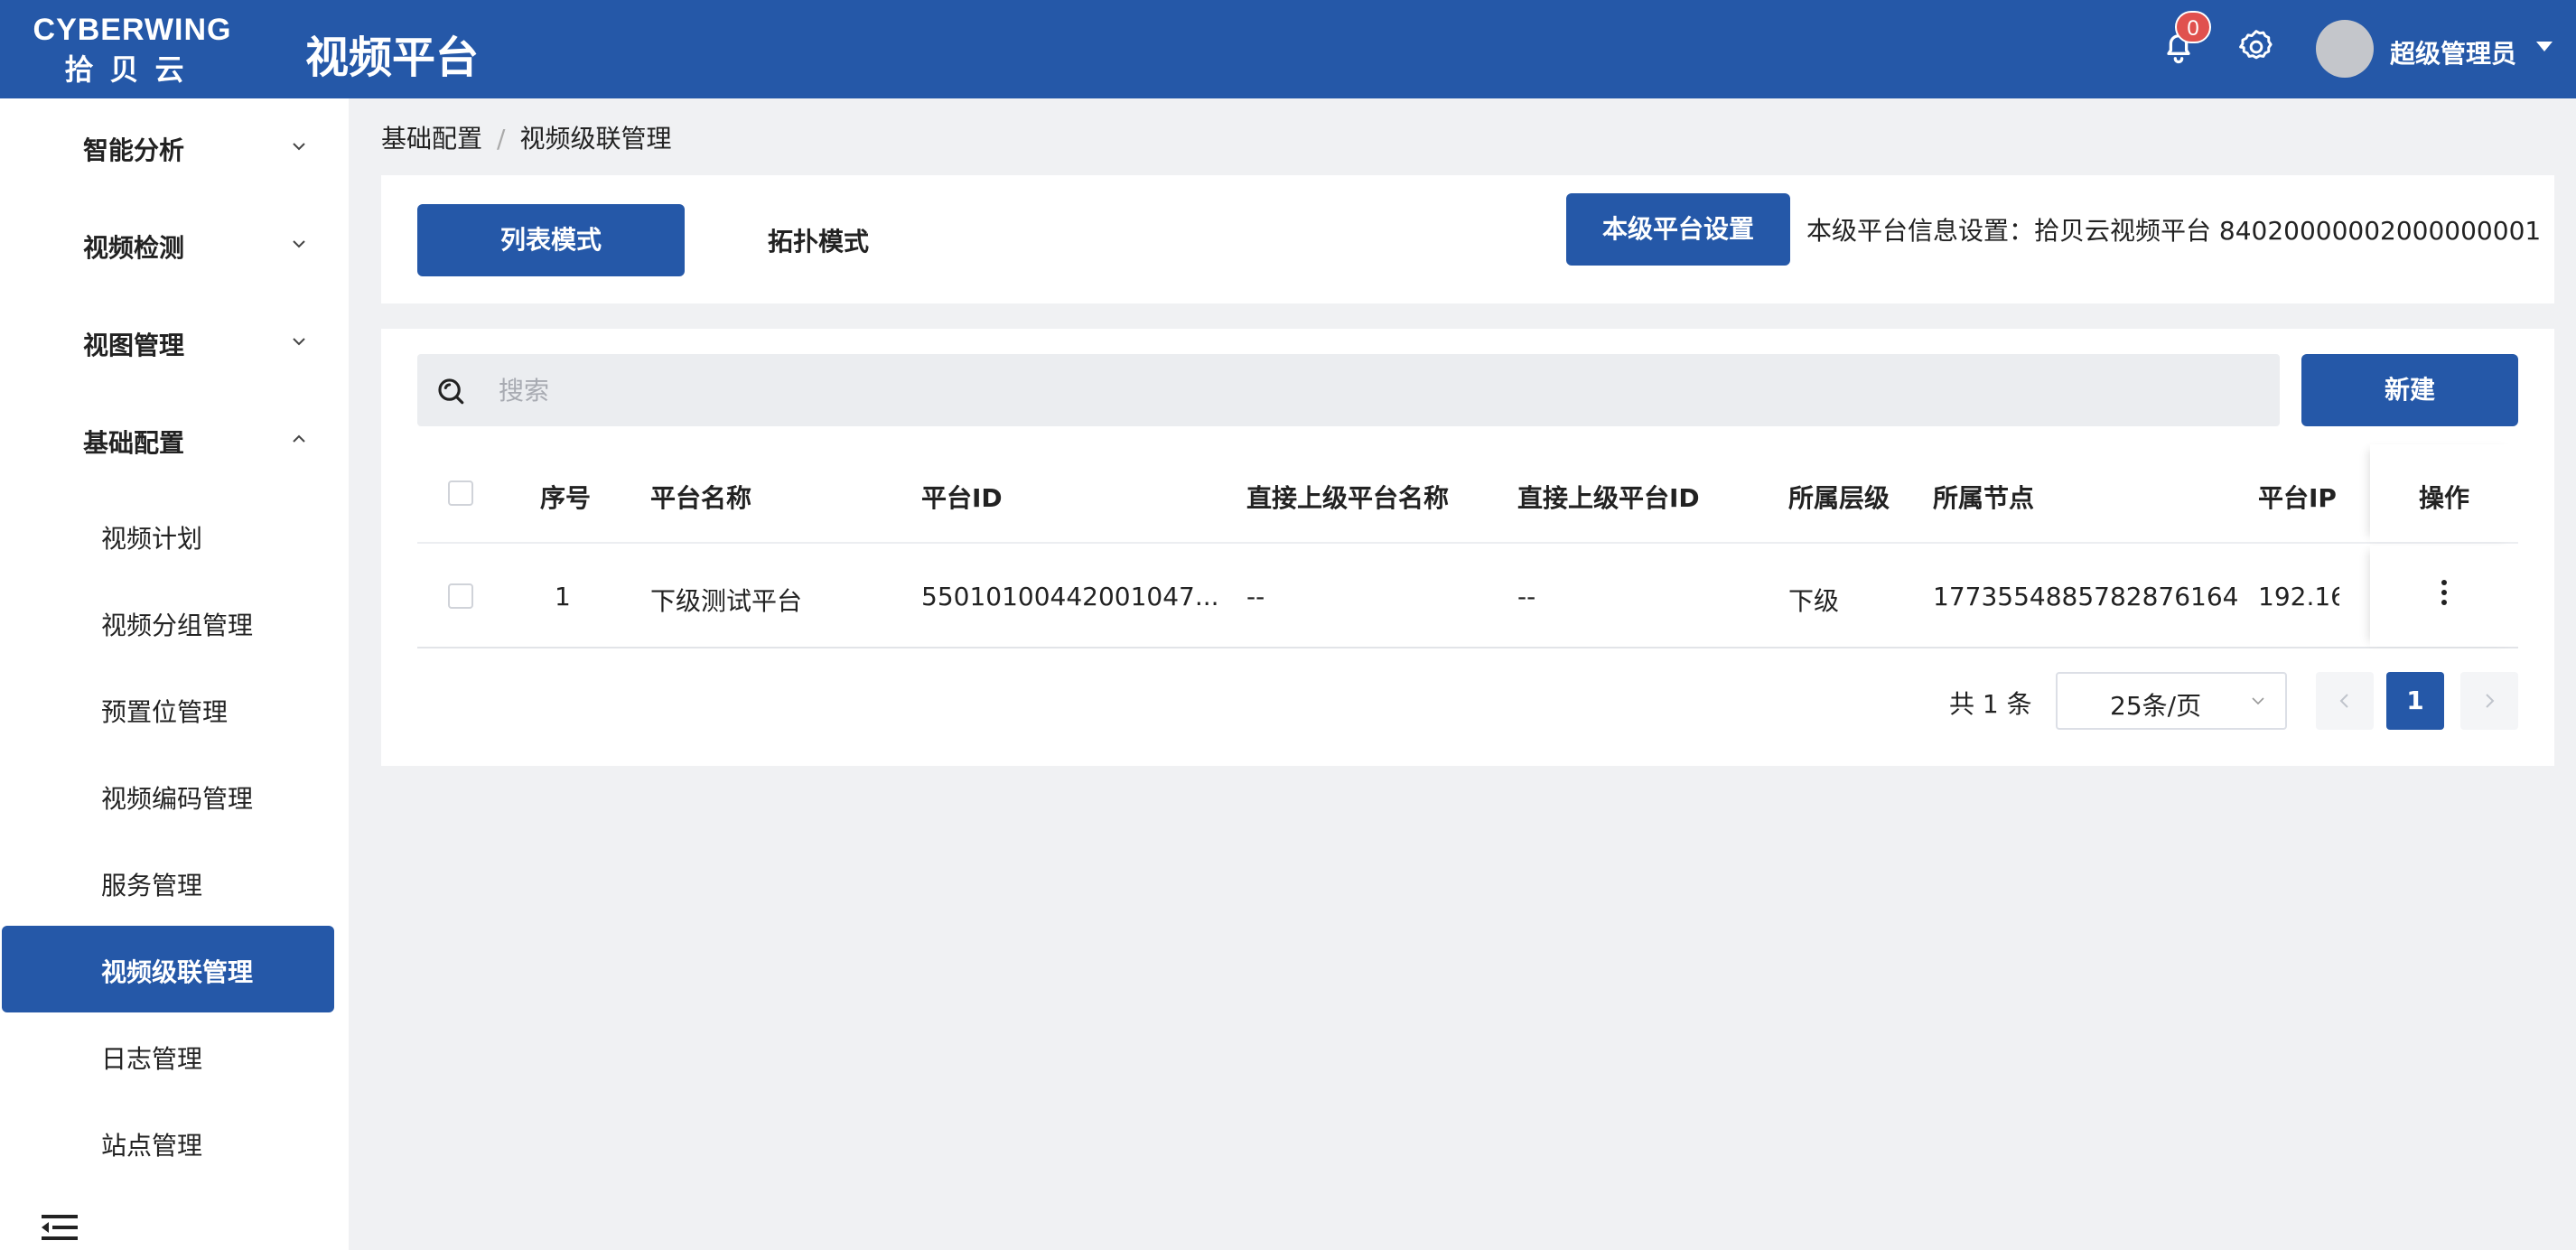  What do you see at coordinates (178, 972) in the screenshot?
I see `sidebar-item-label: 视频级联管理` at bounding box center [178, 972].